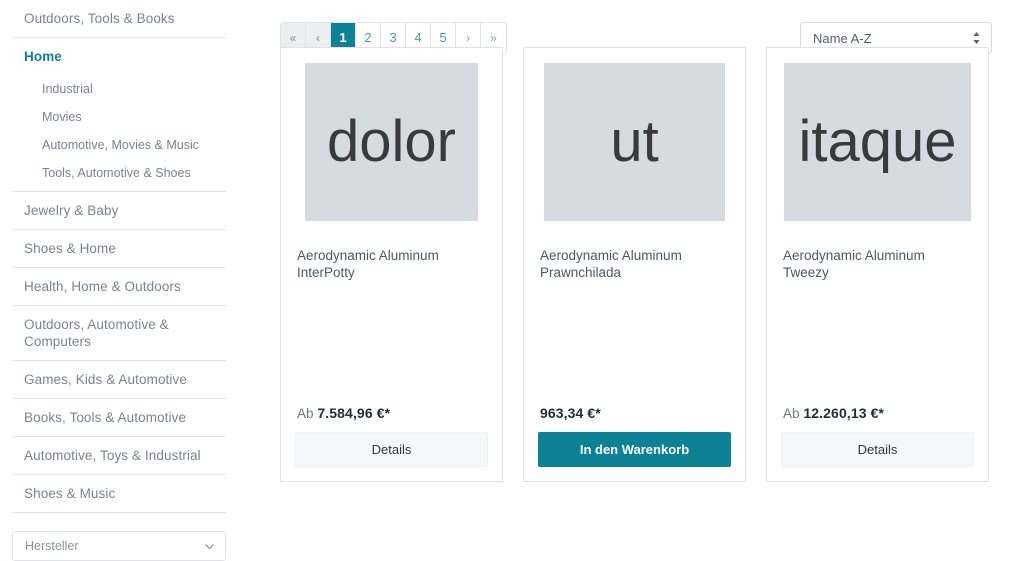 This screenshot has height=561, width=1010. What do you see at coordinates (52, 546) in the screenshot?
I see `manufacturer-filter-label: Hersteller` at bounding box center [52, 546].